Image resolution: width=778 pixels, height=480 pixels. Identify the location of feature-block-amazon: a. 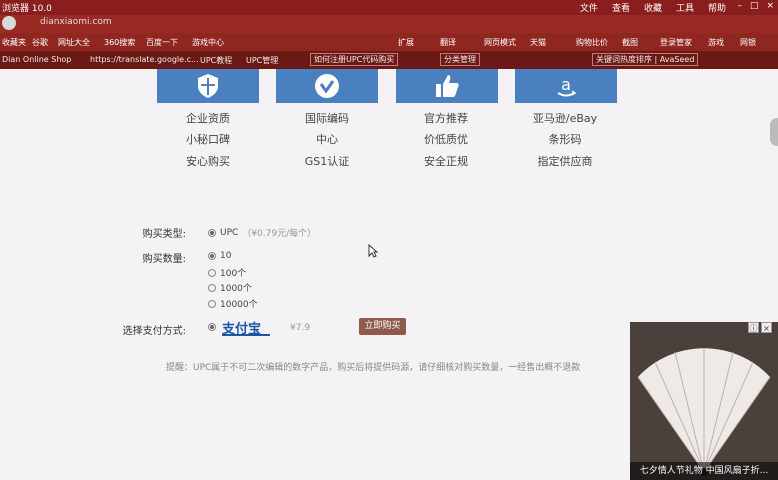
(566, 86).